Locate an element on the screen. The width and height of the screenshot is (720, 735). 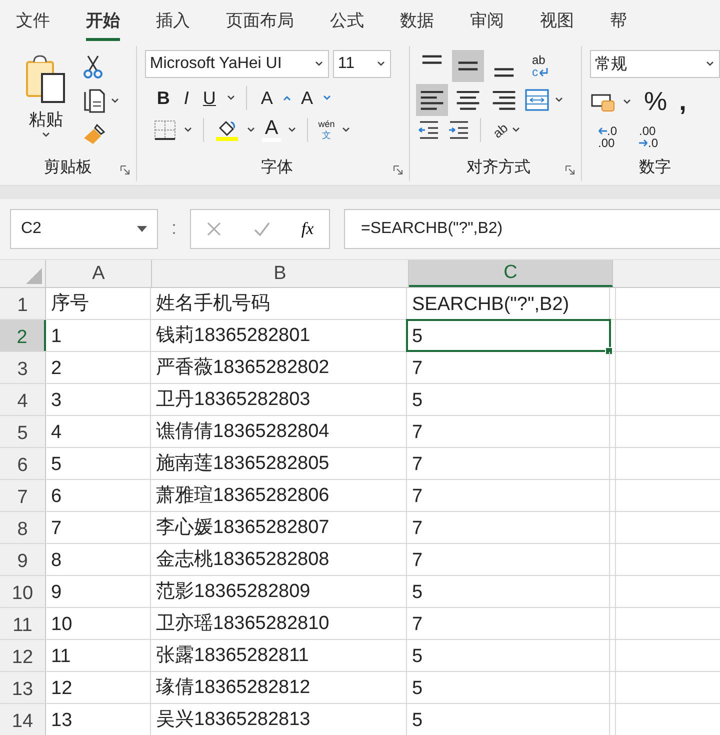
table-cell: 11 is located at coordinates (98, 655).